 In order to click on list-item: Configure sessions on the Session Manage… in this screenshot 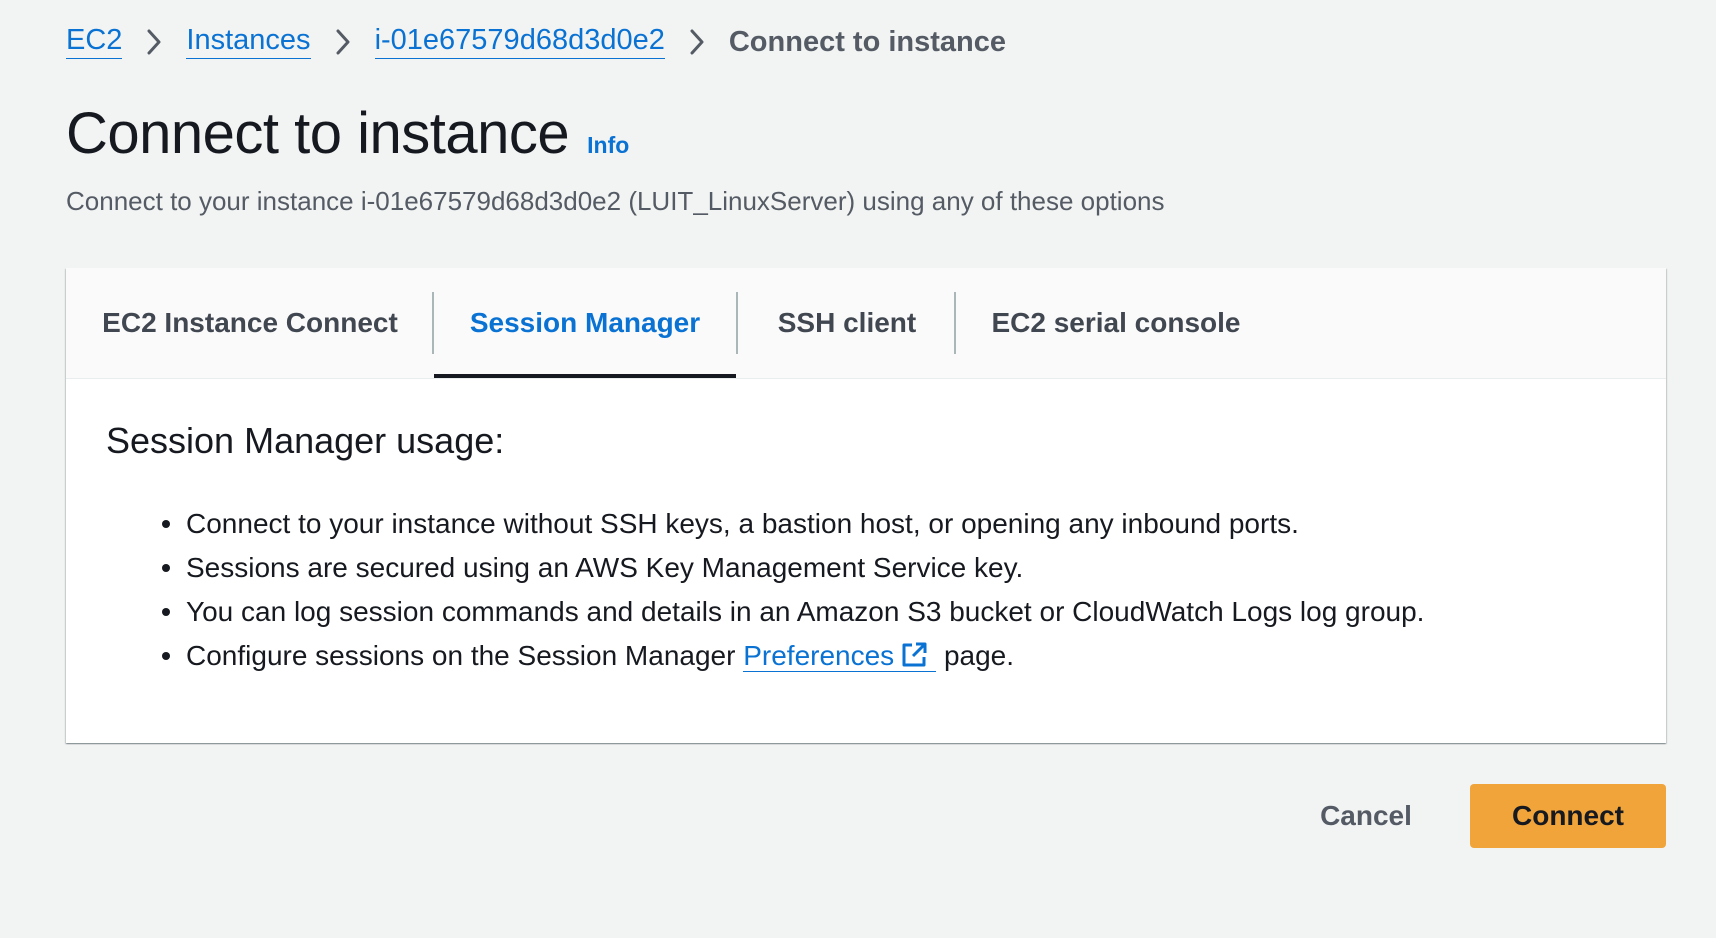, I will do `click(894, 658)`.